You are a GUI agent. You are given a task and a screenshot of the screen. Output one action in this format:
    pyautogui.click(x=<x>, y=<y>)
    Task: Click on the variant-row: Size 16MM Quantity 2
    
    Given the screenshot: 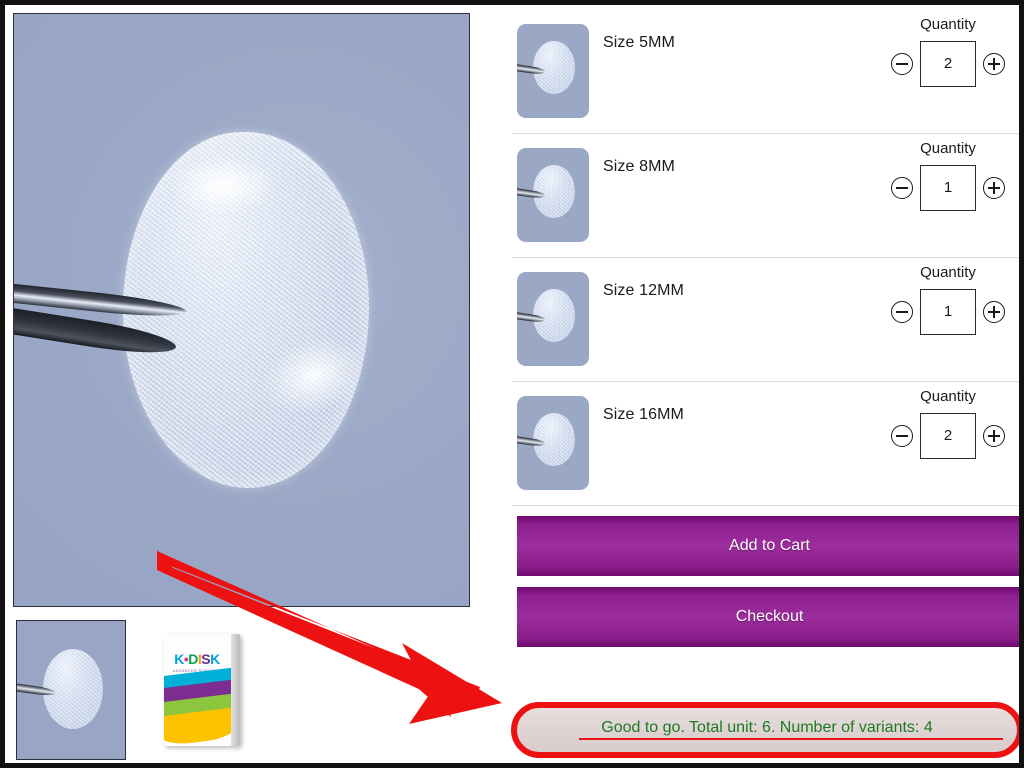 What is the action you would take?
    pyautogui.click(x=765, y=444)
    